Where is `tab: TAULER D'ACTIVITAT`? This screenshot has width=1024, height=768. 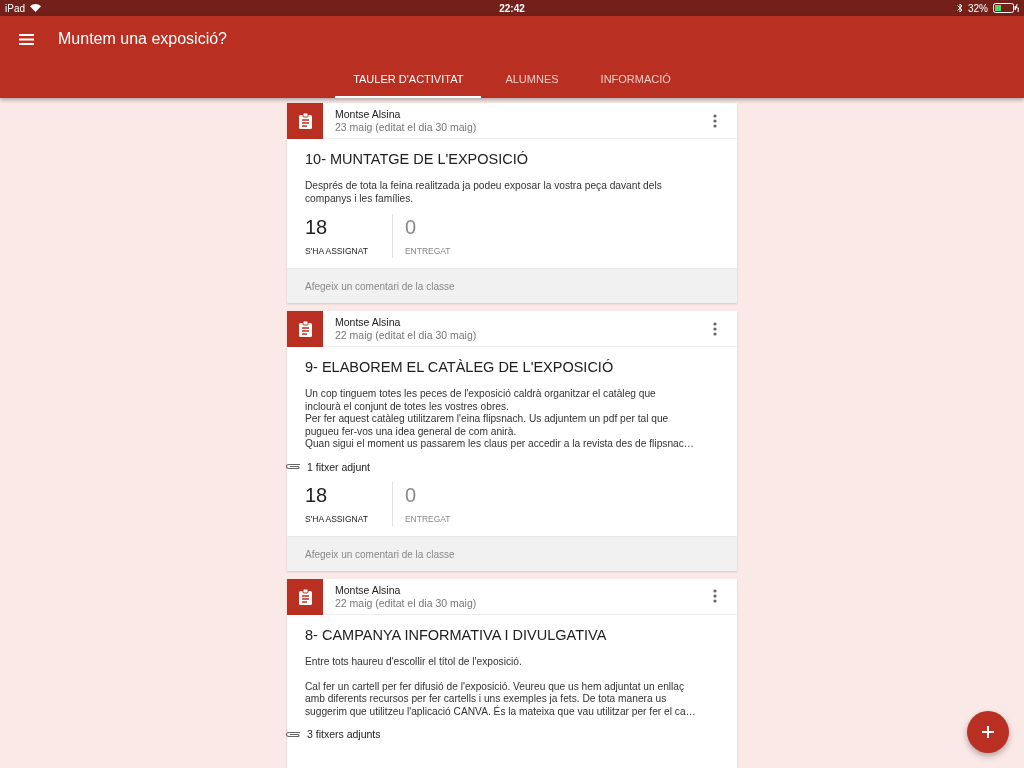 tab: TAULER D'ACTIVITAT is located at coordinates (408, 80).